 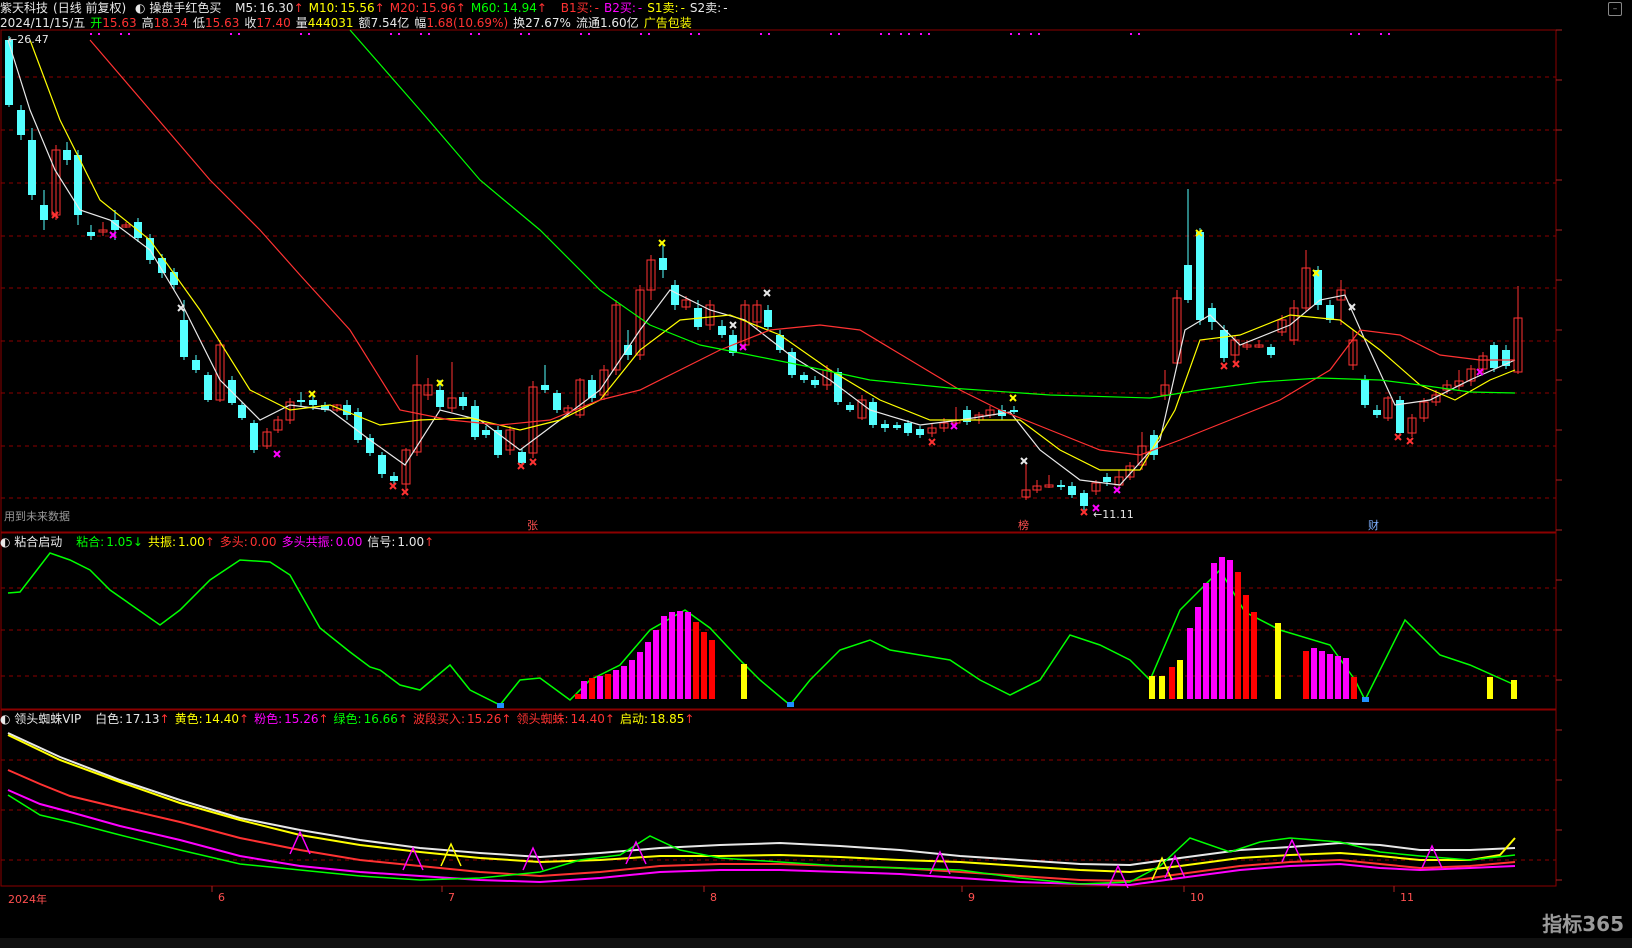 I want to click on panel3-value: 17.13, so click(x=142, y=719).